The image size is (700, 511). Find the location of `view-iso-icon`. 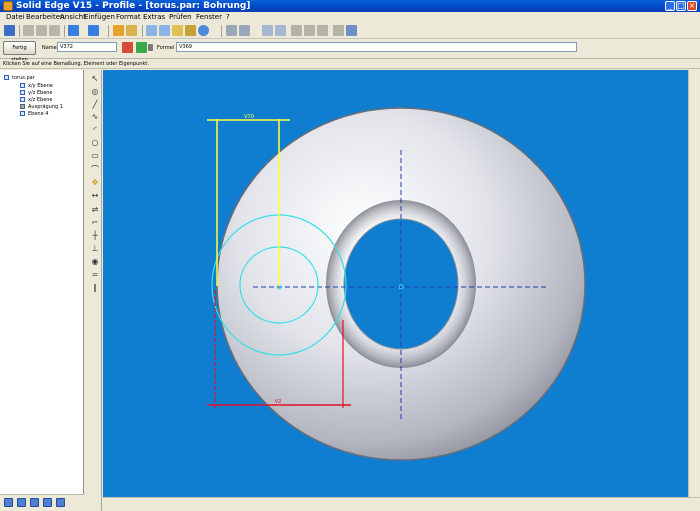

view-iso-icon is located at coordinates (164, 30).